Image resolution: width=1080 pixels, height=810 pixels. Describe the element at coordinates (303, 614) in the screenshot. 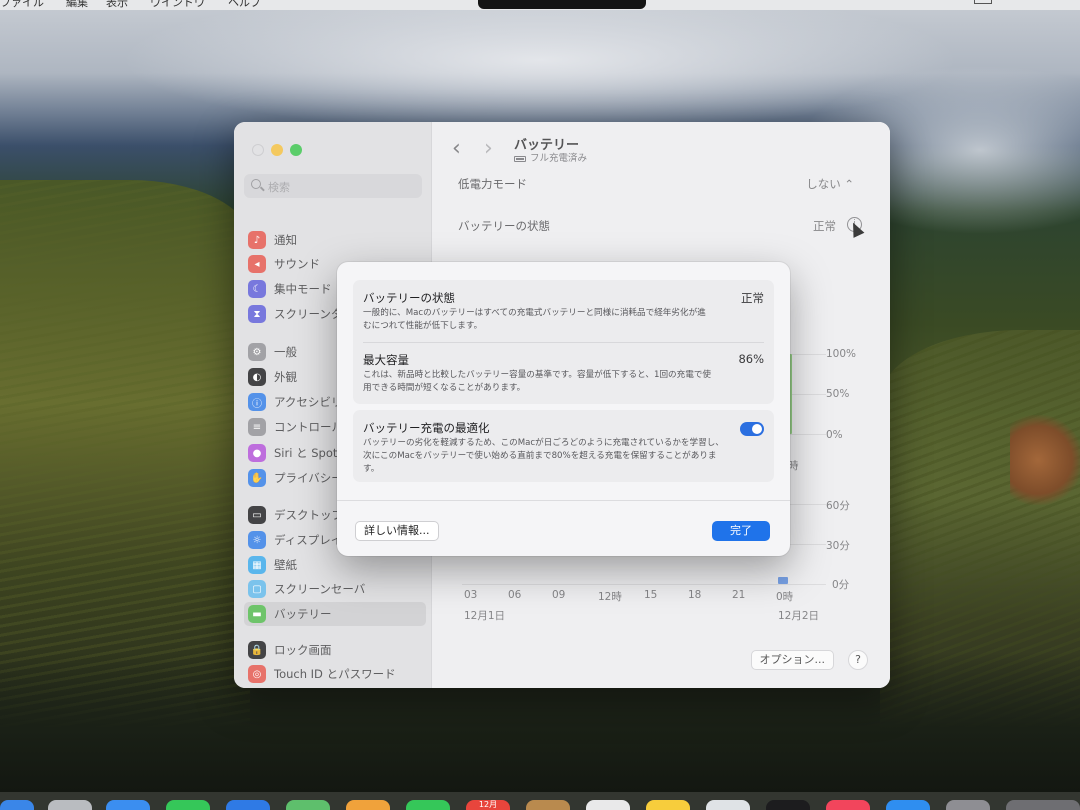

I see `sidebar-item-label: バッテリー` at that location.